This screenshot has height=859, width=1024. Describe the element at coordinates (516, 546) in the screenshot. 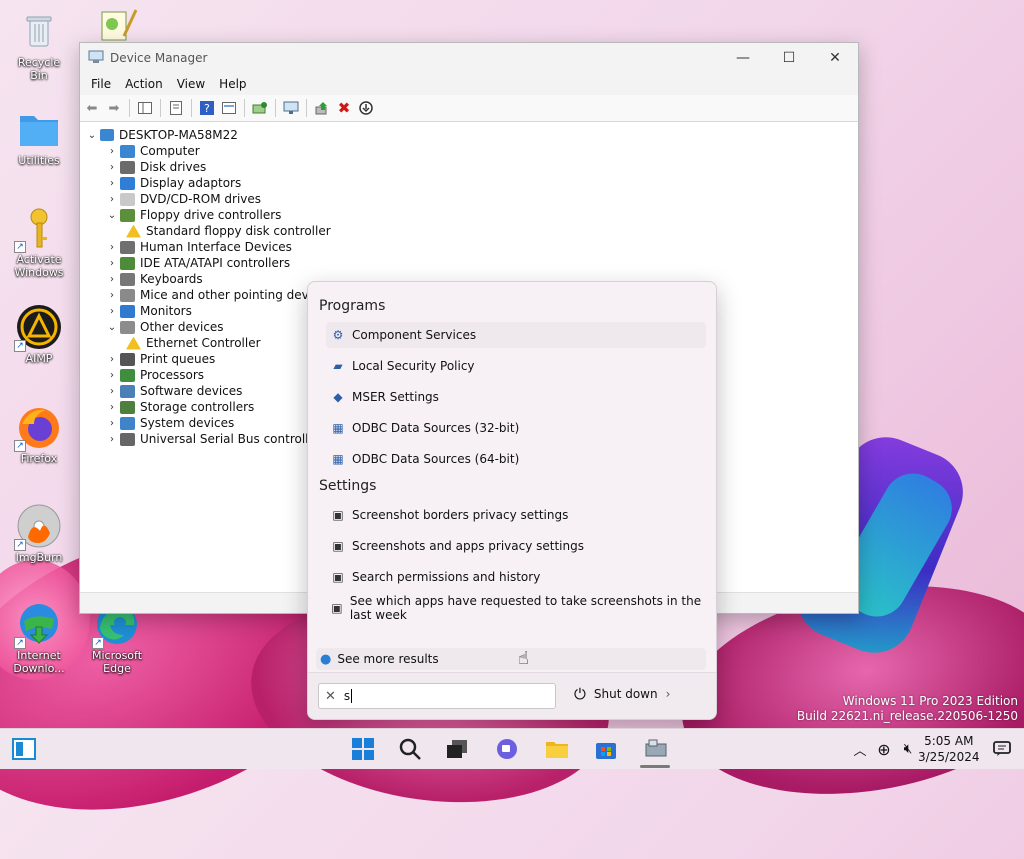

I see `settings-result: ▣ Screenshots and apps privacy settings` at that location.